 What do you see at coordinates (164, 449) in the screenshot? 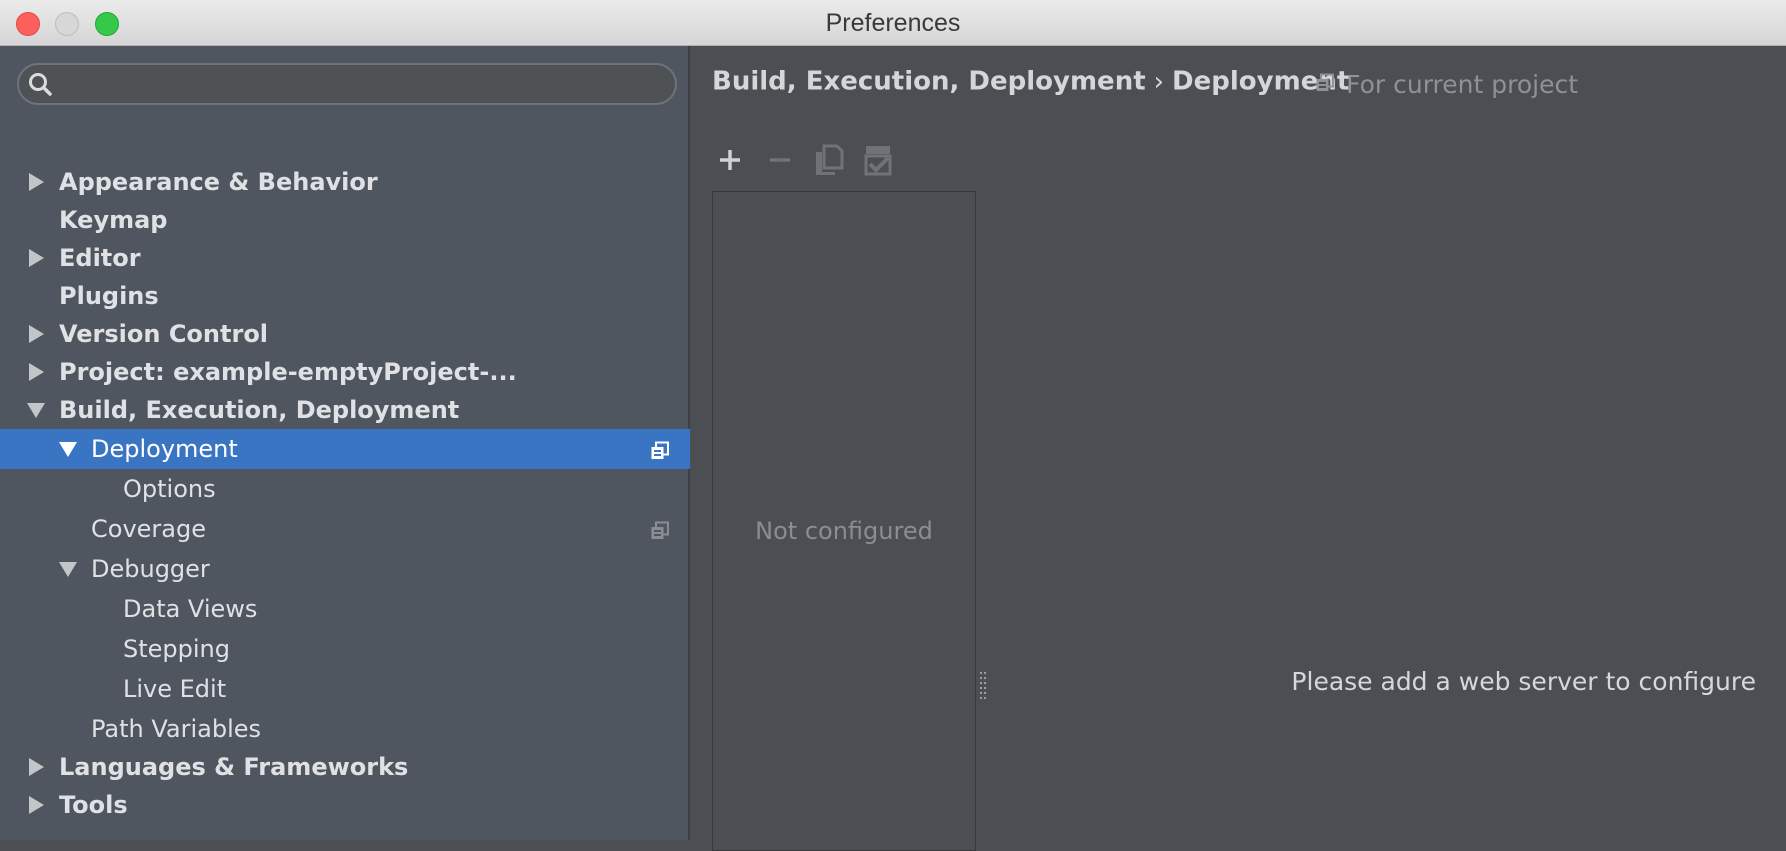
I see `tree-item-label: Deployment` at bounding box center [164, 449].